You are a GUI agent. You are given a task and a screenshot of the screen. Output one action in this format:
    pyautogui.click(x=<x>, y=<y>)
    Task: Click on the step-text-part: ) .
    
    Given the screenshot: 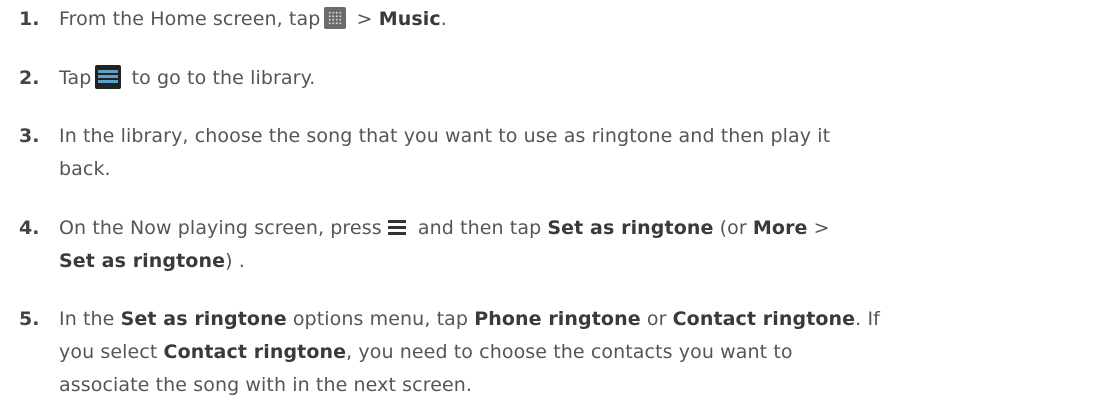 What is the action you would take?
    pyautogui.click(x=235, y=261)
    